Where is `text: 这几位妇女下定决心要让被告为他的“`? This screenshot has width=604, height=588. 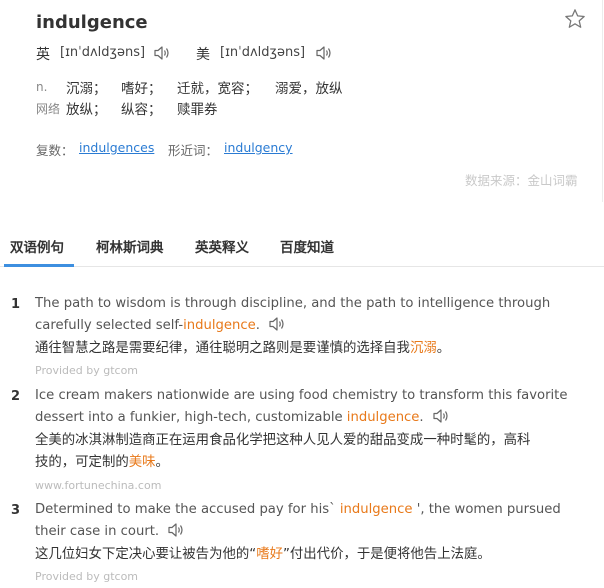
text: 这几位妇女下定决心要让被告为他的“ is located at coordinates (146, 554).